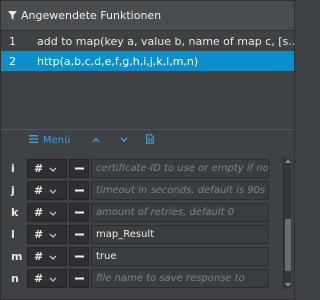  Describe the element at coordinates (288, 285) in the screenshot. I see `scroll-down-arrow-icon` at that location.